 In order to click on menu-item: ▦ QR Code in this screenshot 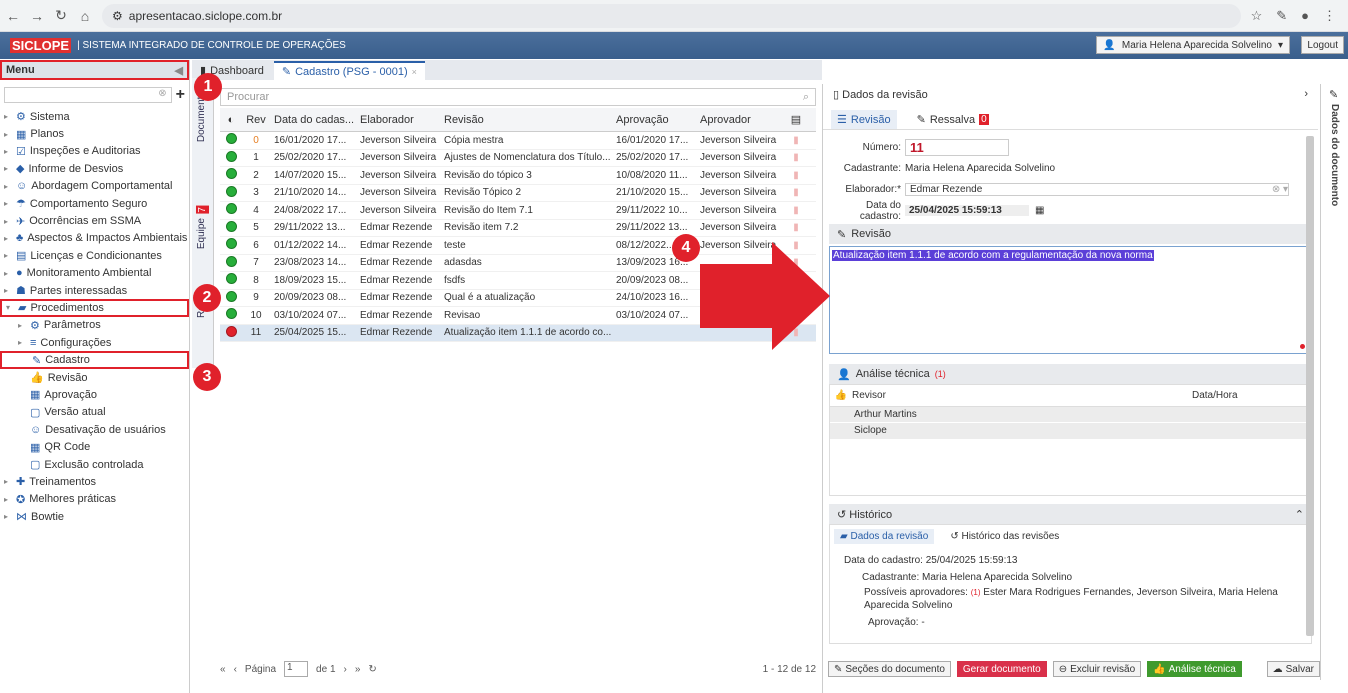, I will do `click(94, 446)`.